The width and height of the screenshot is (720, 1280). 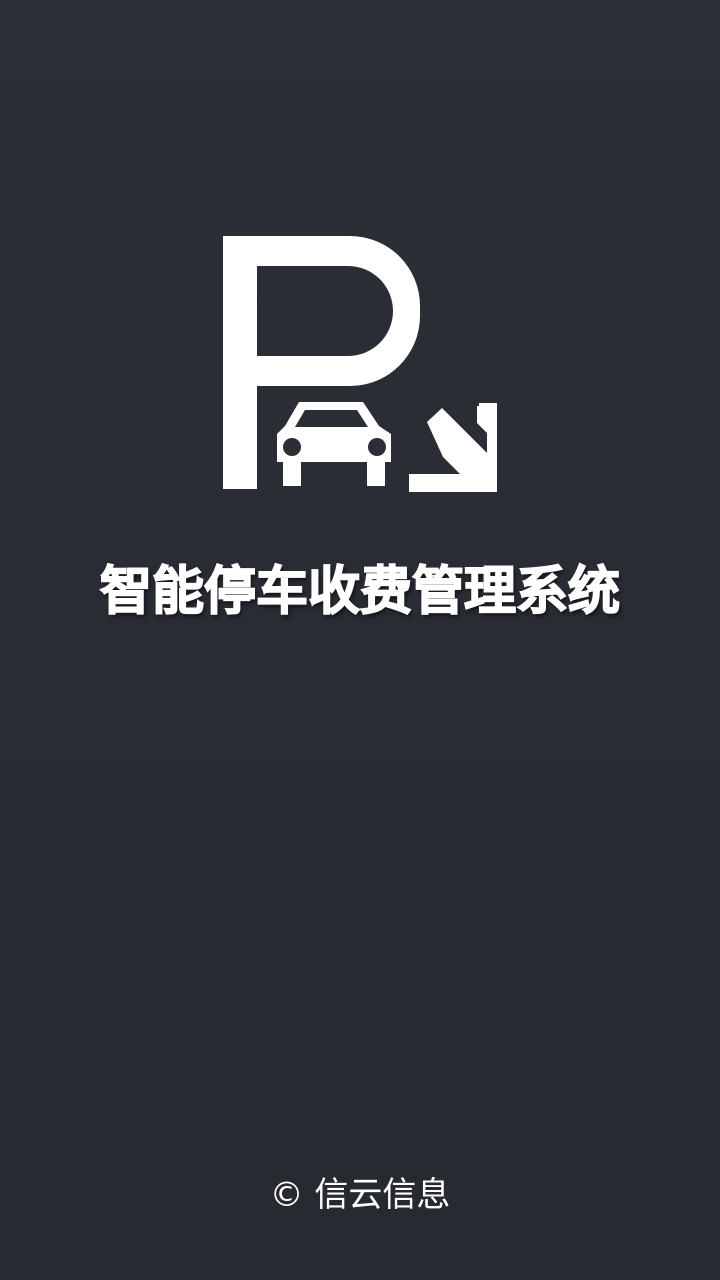 I want to click on copyright-footer: © 信云信息, so click(x=360, y=1195).